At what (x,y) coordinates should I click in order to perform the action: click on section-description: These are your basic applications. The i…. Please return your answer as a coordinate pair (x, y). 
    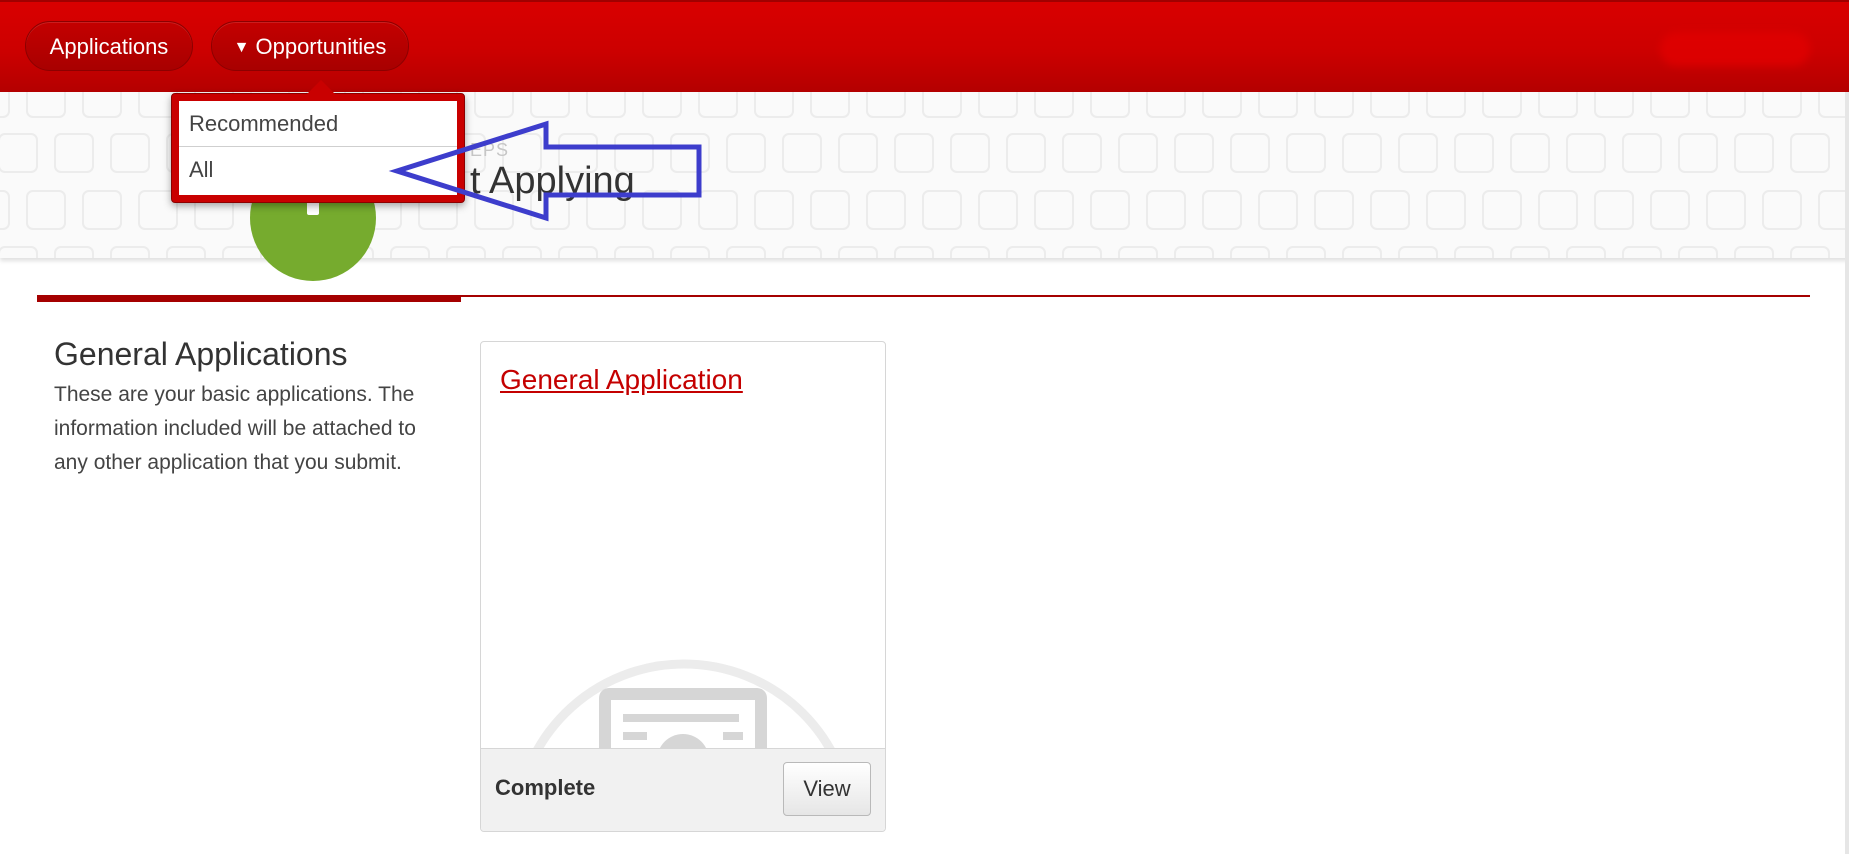
    Looking at the image, I should click on (235, 428).